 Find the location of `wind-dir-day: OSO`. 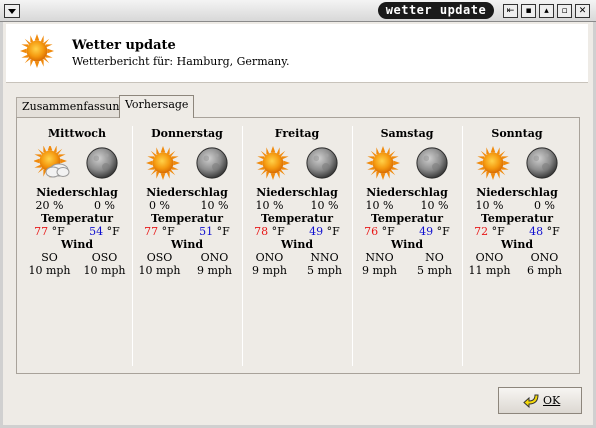

wind-dir-day: OSO is located at coordinates (159, 257).